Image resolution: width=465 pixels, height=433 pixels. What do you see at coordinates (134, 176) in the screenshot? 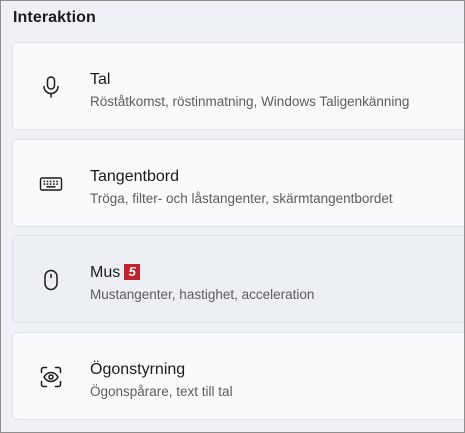
I see `settings-item-title: Tangentbord` at bounding box center [134, 176].